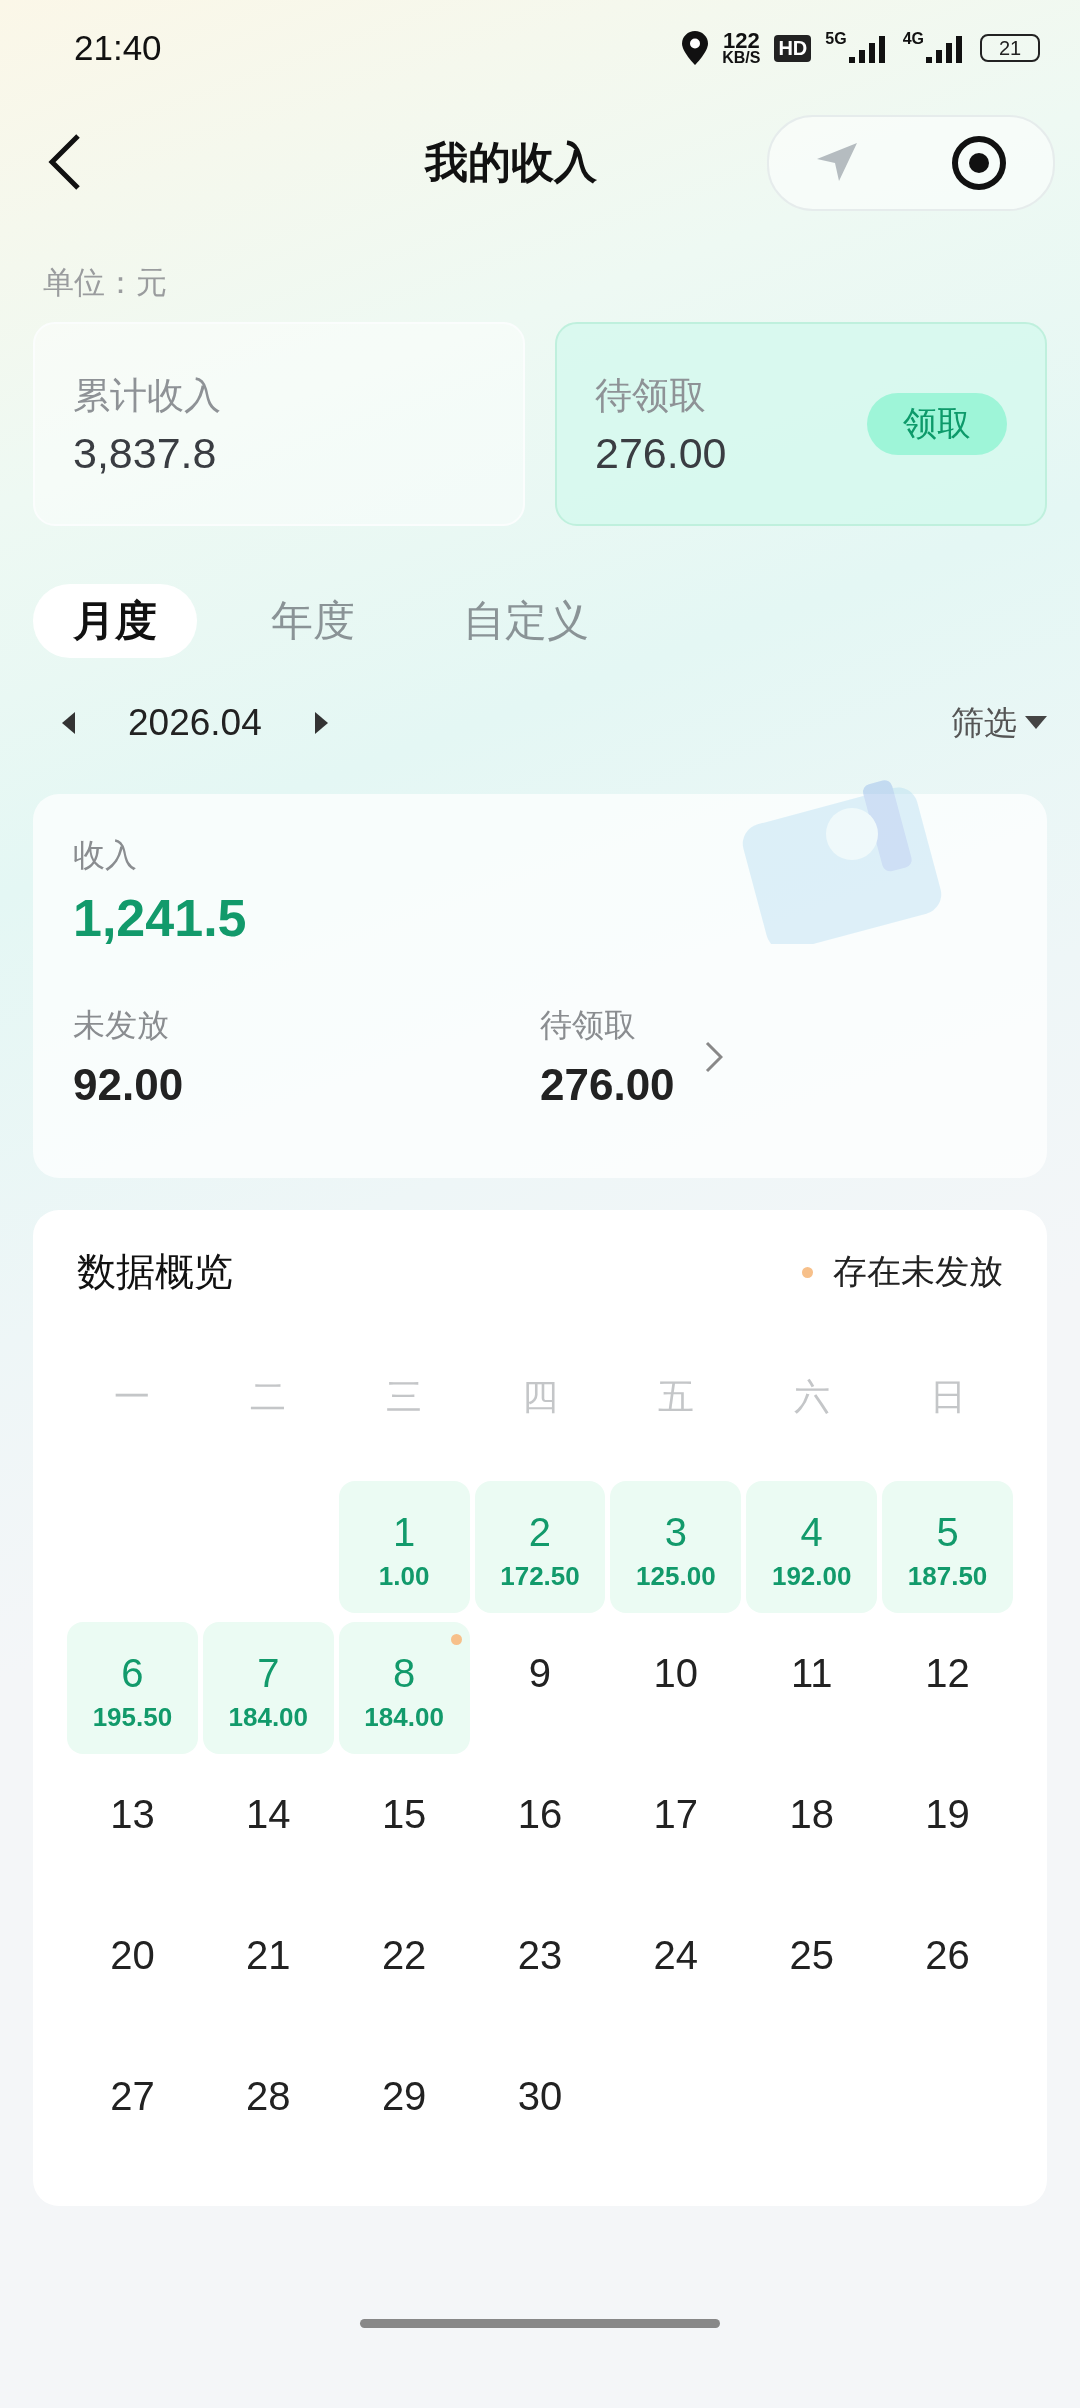 This screenshot has width=1080, height=2408. Describe the element at coordinates (540, 1532) in the screenshot. I see `day-number: 2` at that location.